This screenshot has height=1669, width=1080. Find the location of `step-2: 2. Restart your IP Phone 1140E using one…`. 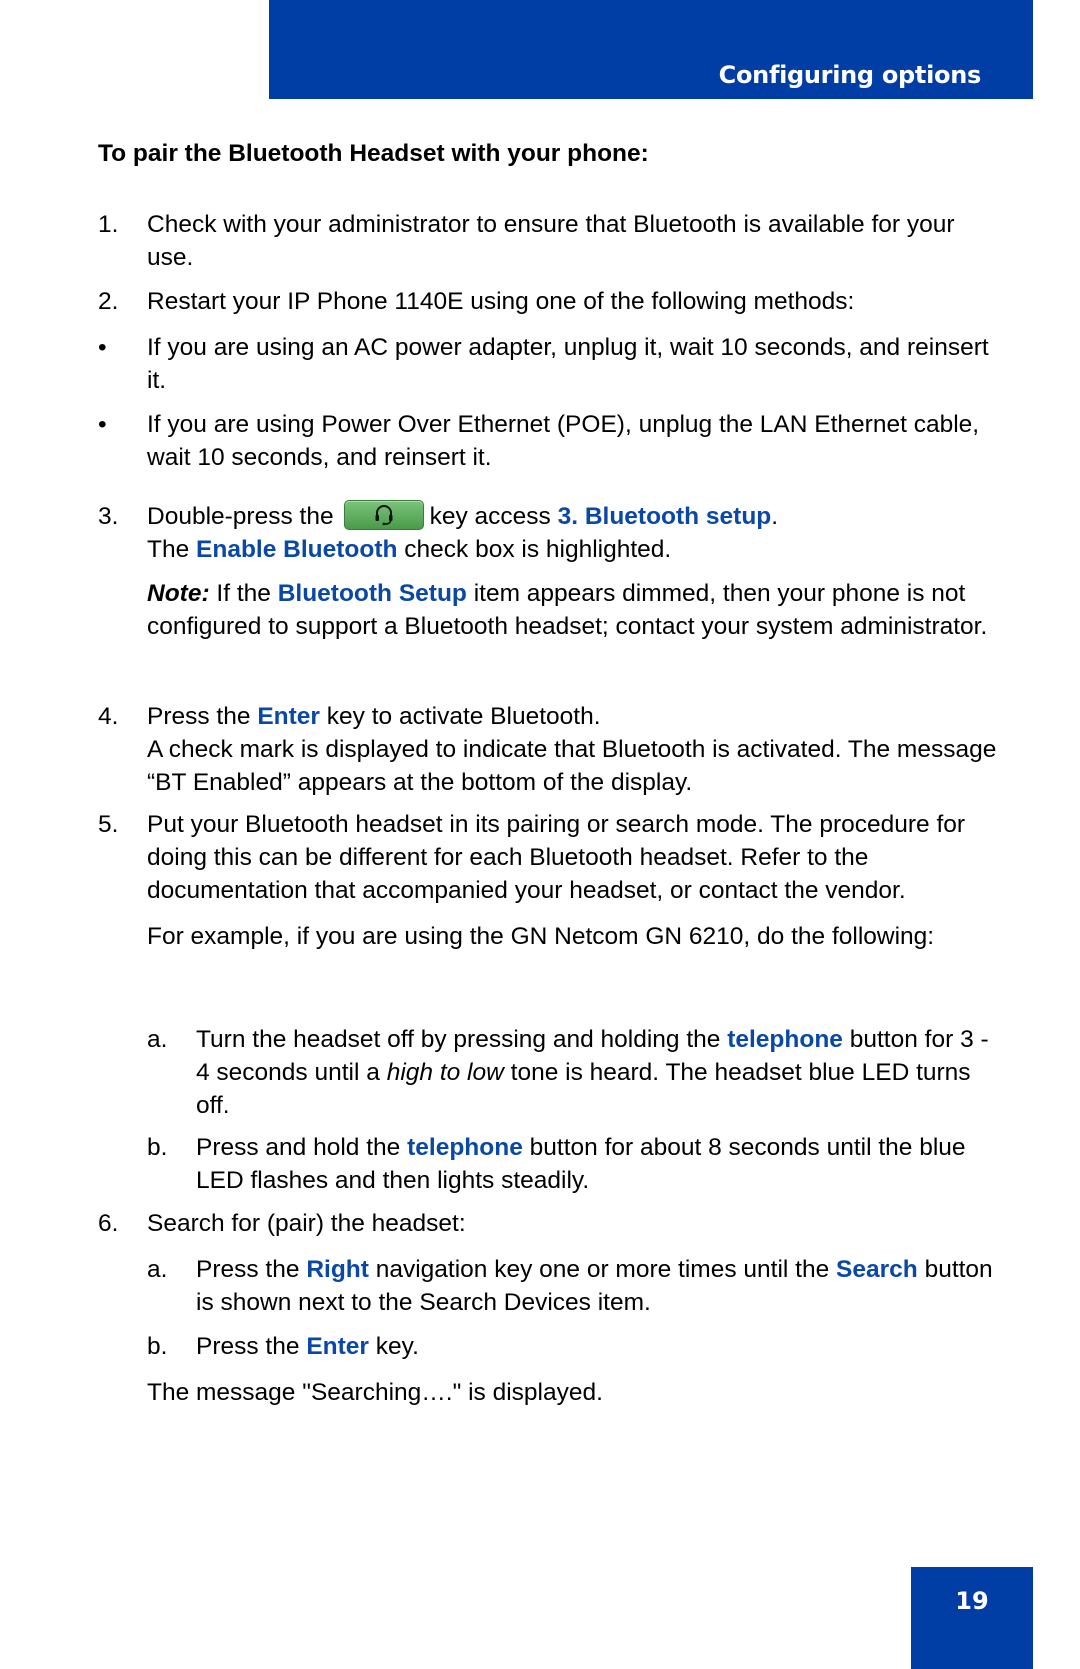

step-2: 2. Restart your IP Phone 1140E using one… is located at coordinates (548, 301).